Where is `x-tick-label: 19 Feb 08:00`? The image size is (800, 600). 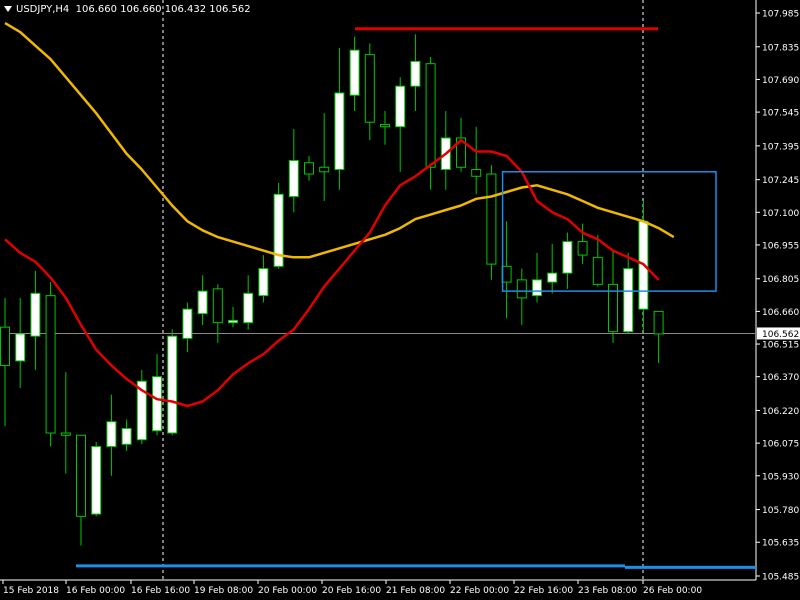
x-tick-label: 19 Feb 08:00 is located at coordinates (223, 591).